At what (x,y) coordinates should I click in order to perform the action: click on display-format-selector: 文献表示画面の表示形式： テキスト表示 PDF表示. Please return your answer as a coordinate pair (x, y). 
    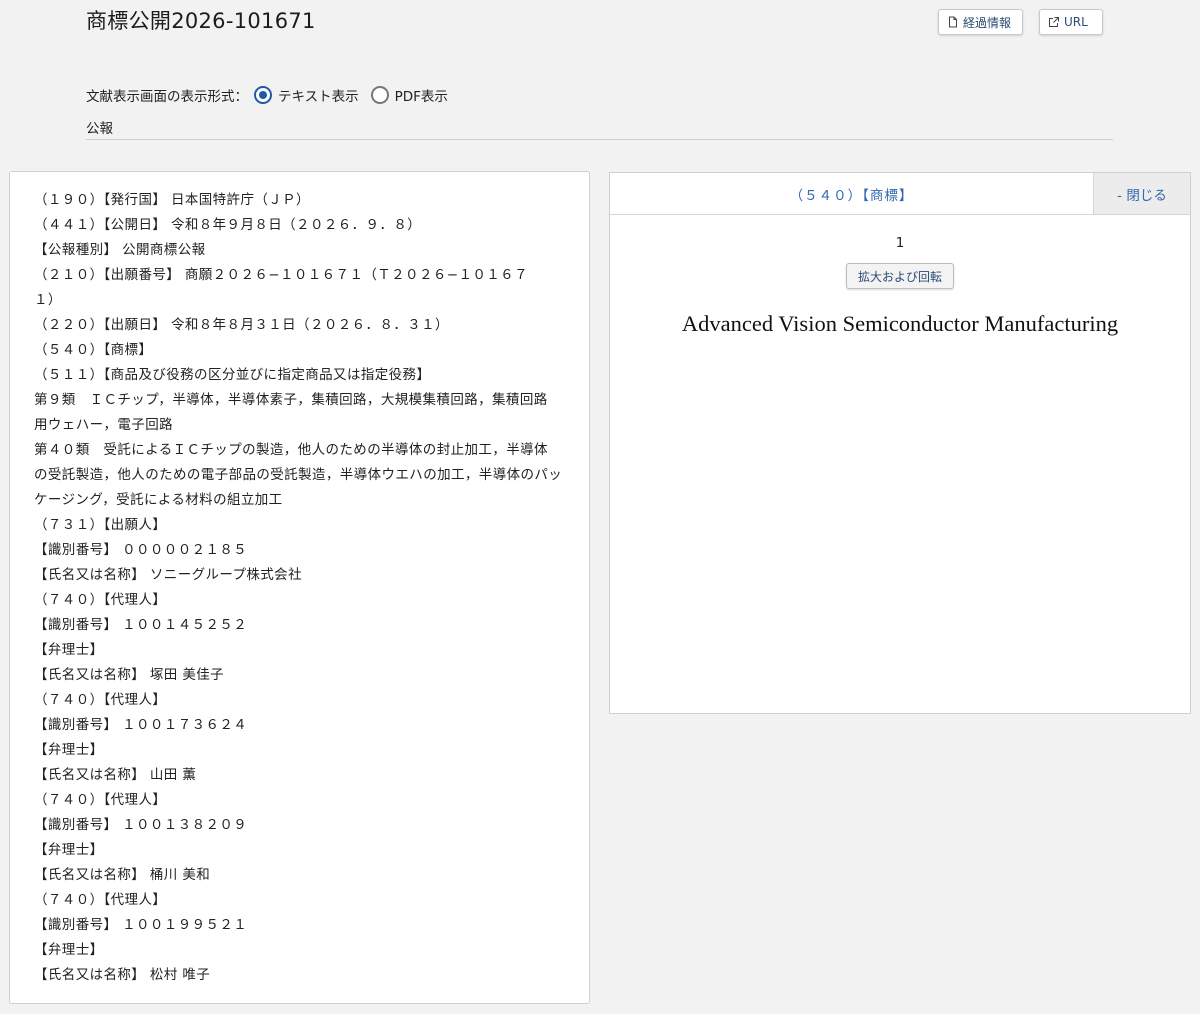
    Looking at the image, I should click on (270, 95).